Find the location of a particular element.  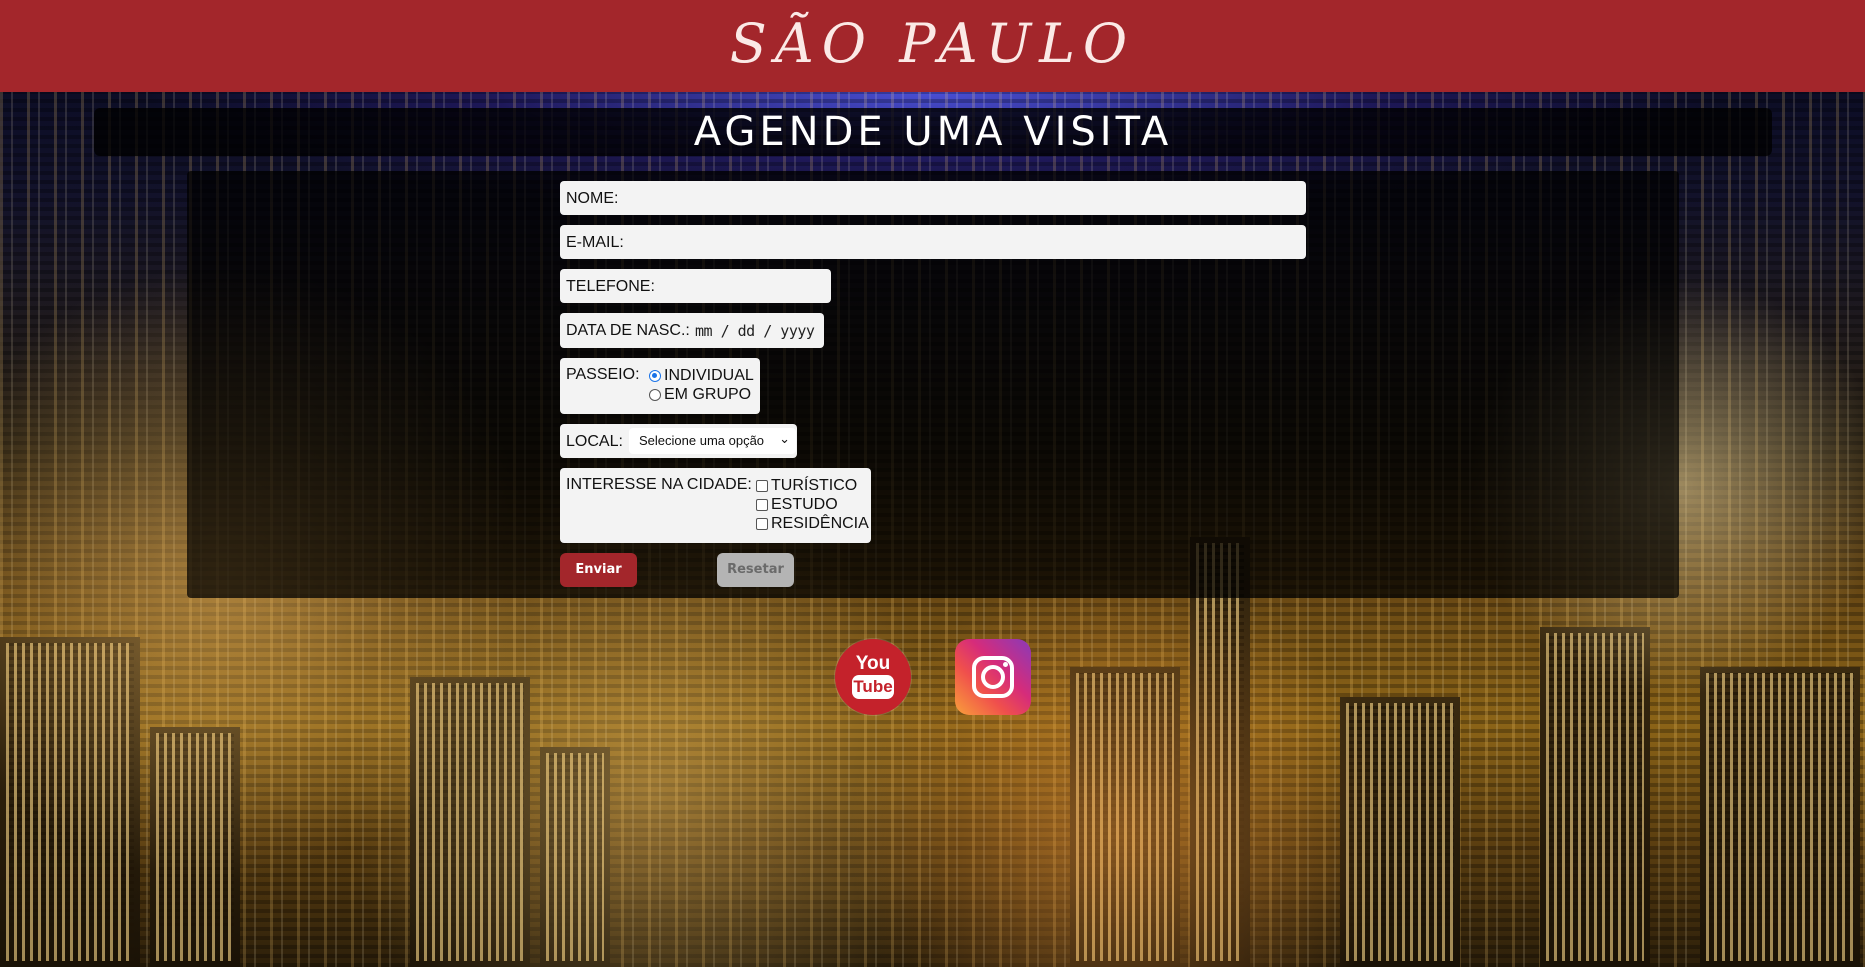

site-header: SÃO PAULO is located at coordinates (932, 46).